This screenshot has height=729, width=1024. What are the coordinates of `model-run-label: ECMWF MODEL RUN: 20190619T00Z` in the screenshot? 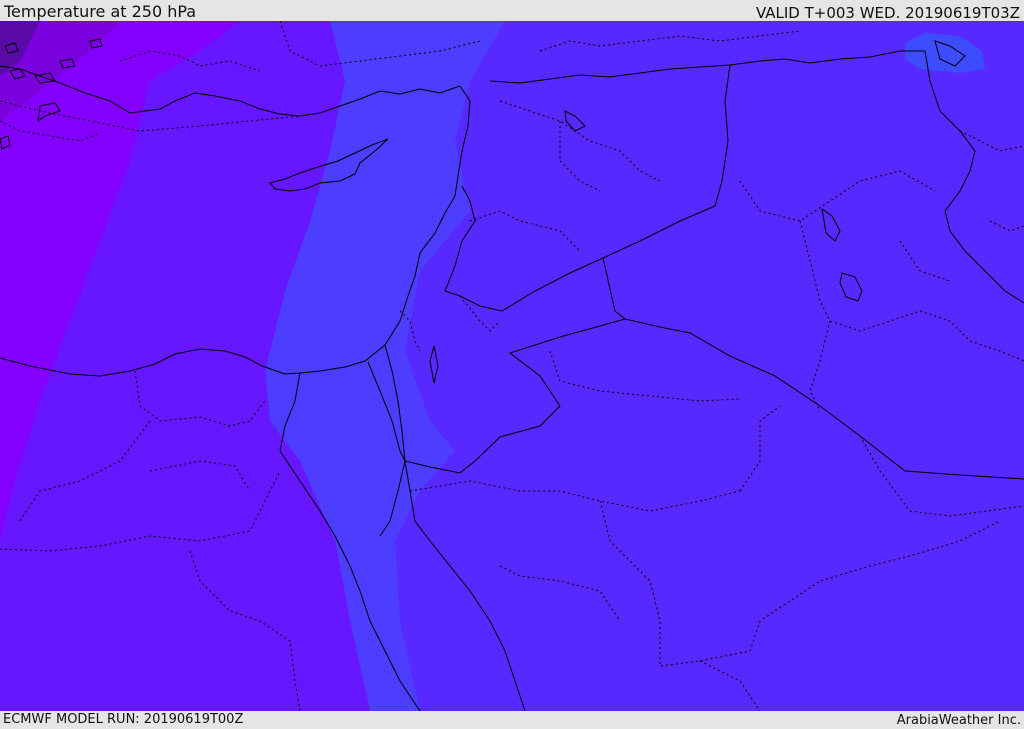 It's located at (123, 719).